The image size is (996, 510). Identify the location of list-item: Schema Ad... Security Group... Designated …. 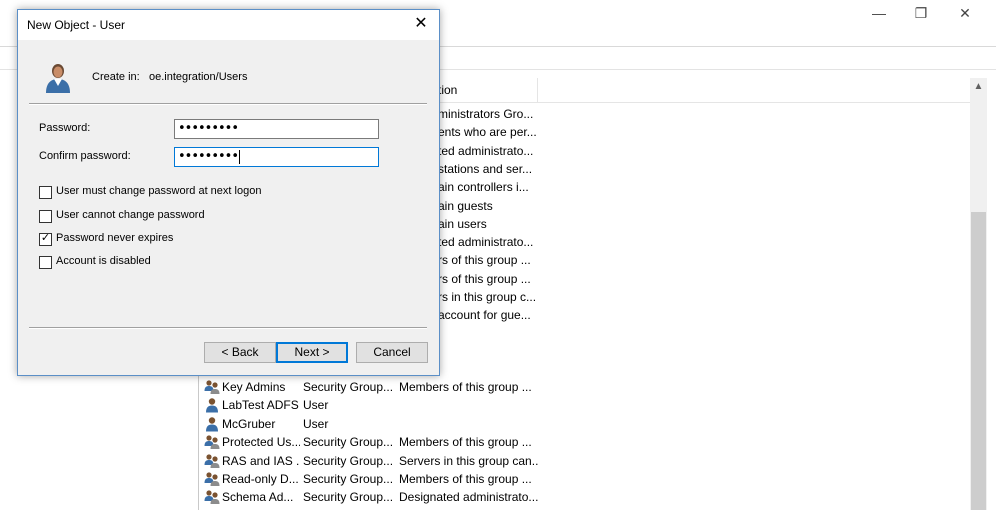
(584, 497).